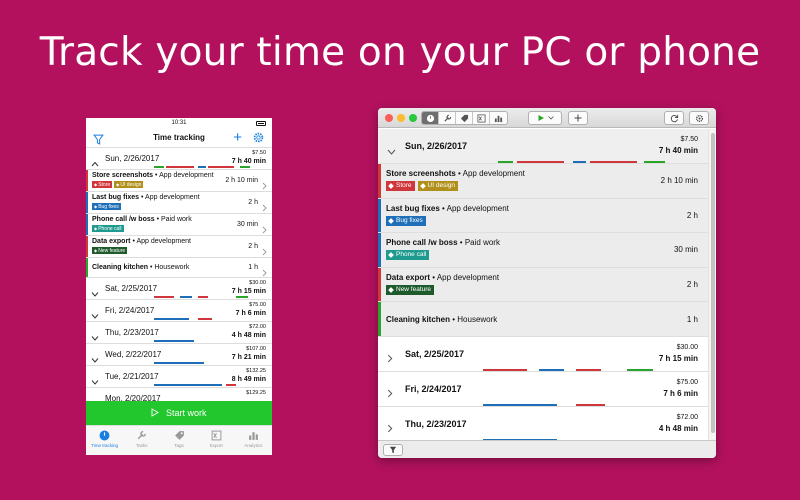 This screenshot has height=500, width=800. What do you see at coordinates (393, 450) in the screenshot?
I see `filter-button` at bounding box center [393, 450].